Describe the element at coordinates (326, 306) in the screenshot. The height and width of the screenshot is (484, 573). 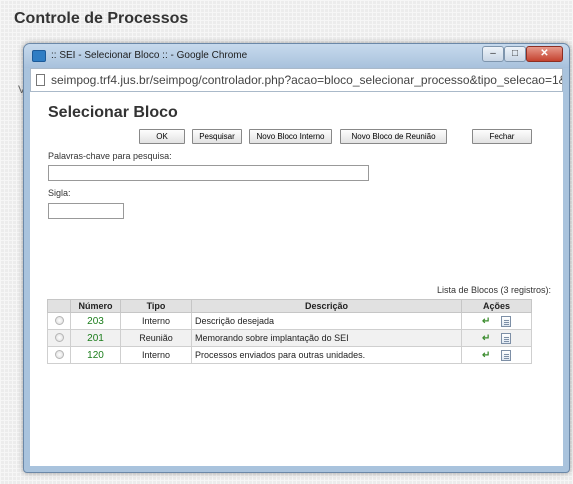
I see `column-header-descricao: Descrição` at that location.